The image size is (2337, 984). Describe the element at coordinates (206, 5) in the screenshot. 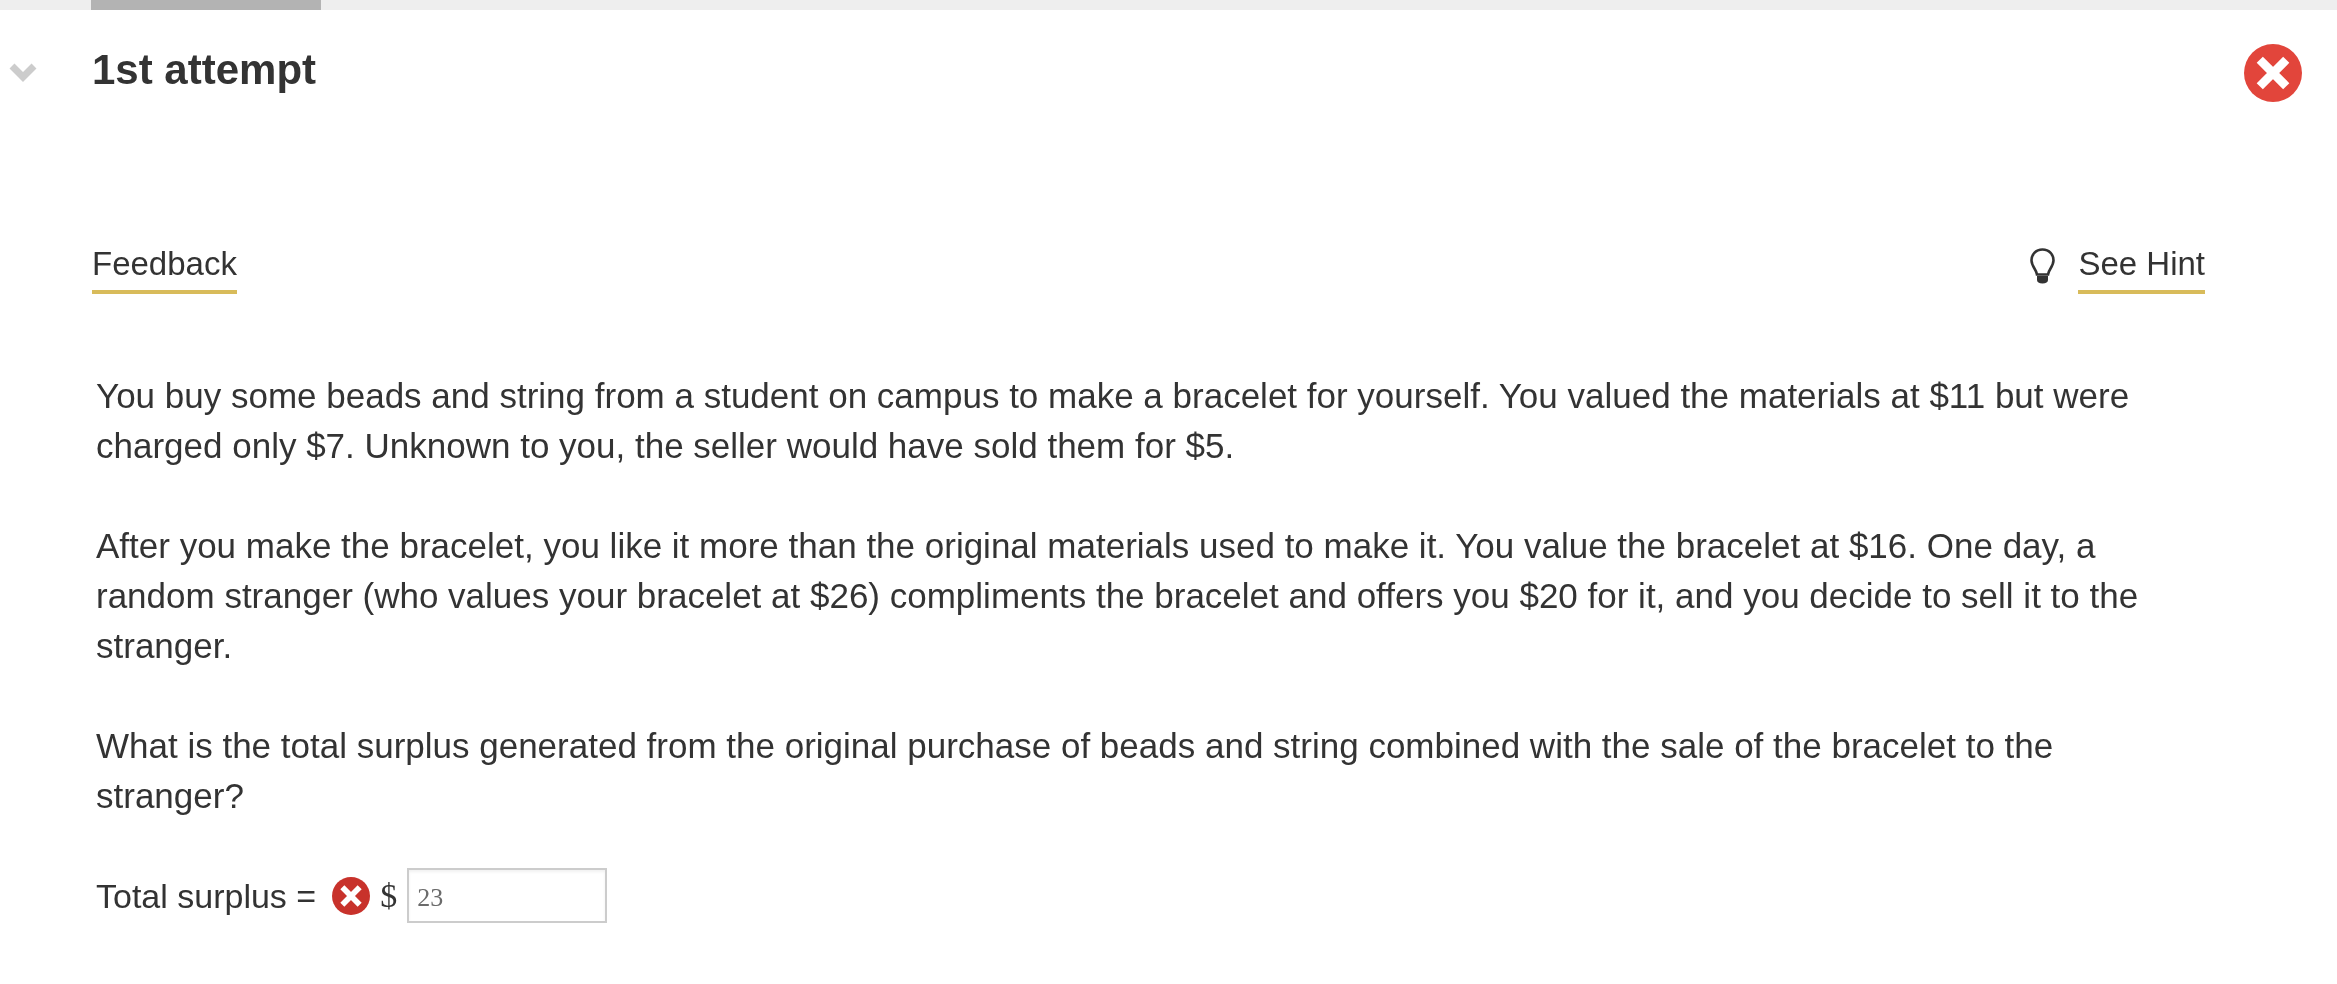

I see `scroll-thumb` at that location.